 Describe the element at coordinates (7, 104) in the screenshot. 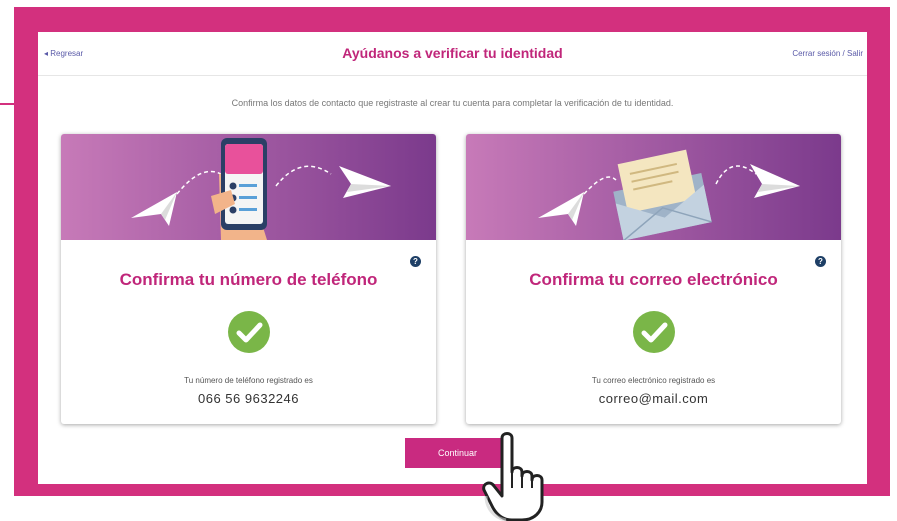

I see `decorative-line` at that location.